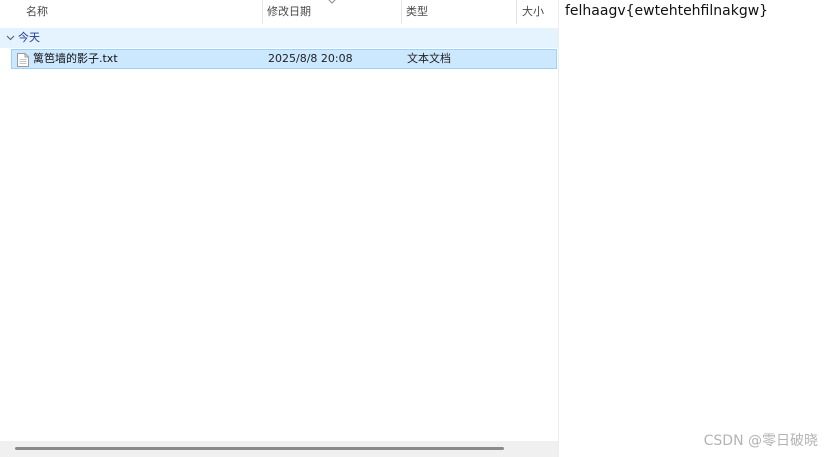  What do you see at coordinates (310, 58) in the screenshot?
I see `file-modified-date: 2025/8/8 20:08` at bounding box center [310, 58].